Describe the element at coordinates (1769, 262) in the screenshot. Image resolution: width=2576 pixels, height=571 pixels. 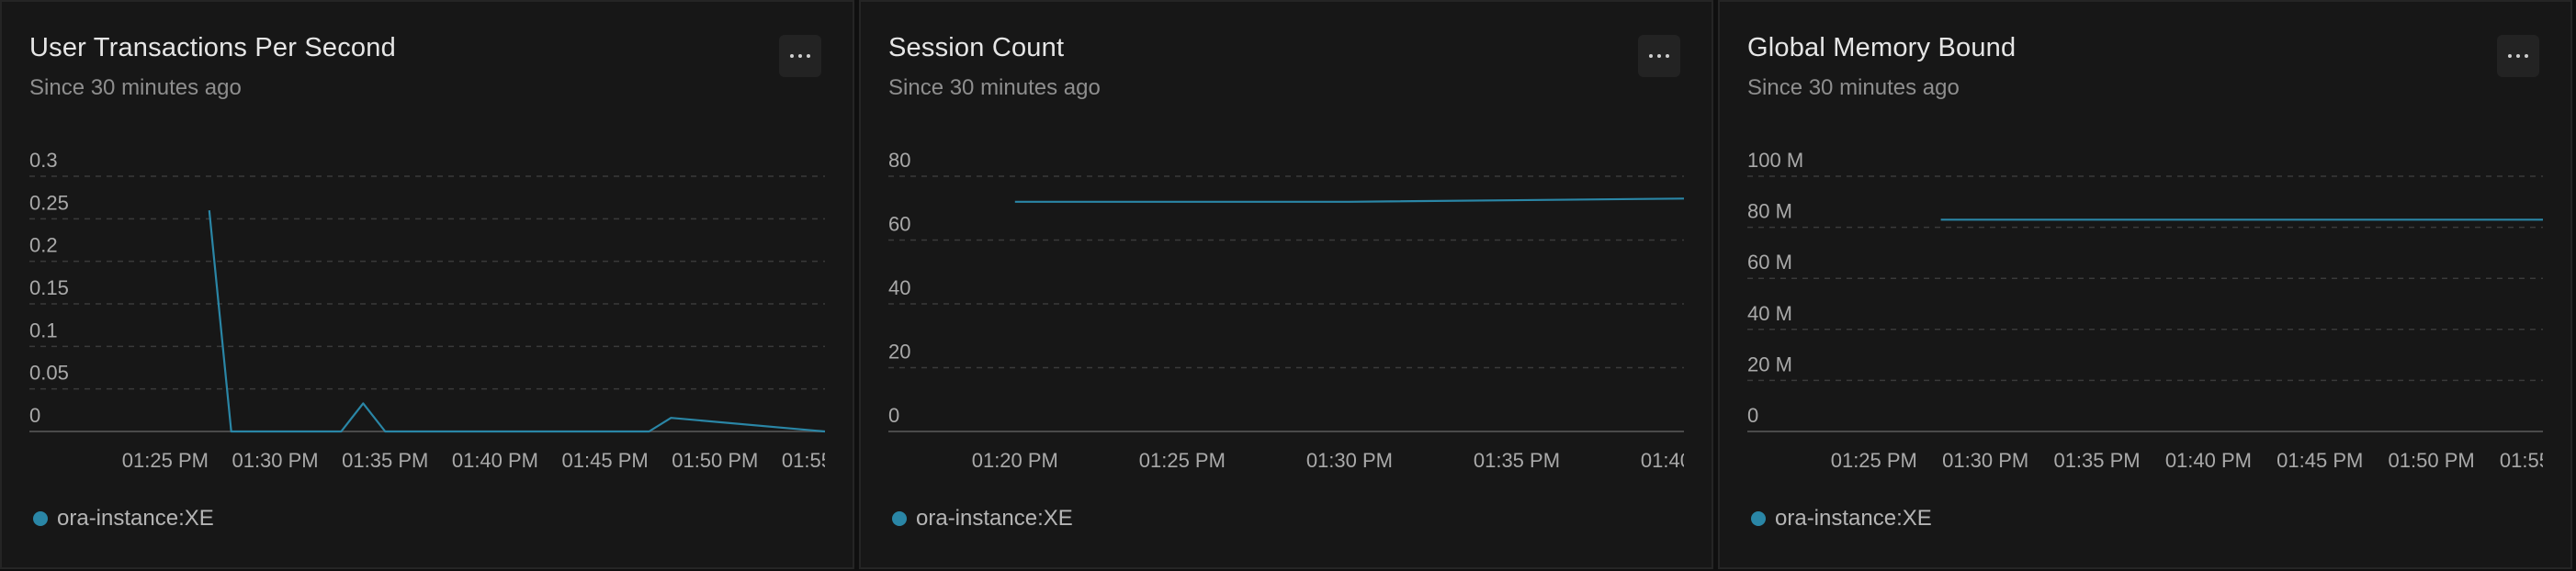
I see `y-tick-label: 60 M` at that location.